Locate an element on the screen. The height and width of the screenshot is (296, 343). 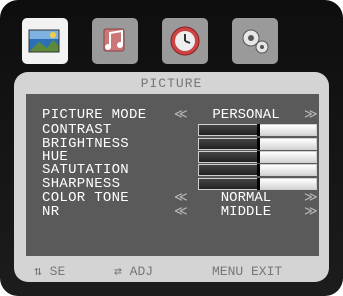
panel-title: PICTURE is located at coordinates (171, 83).